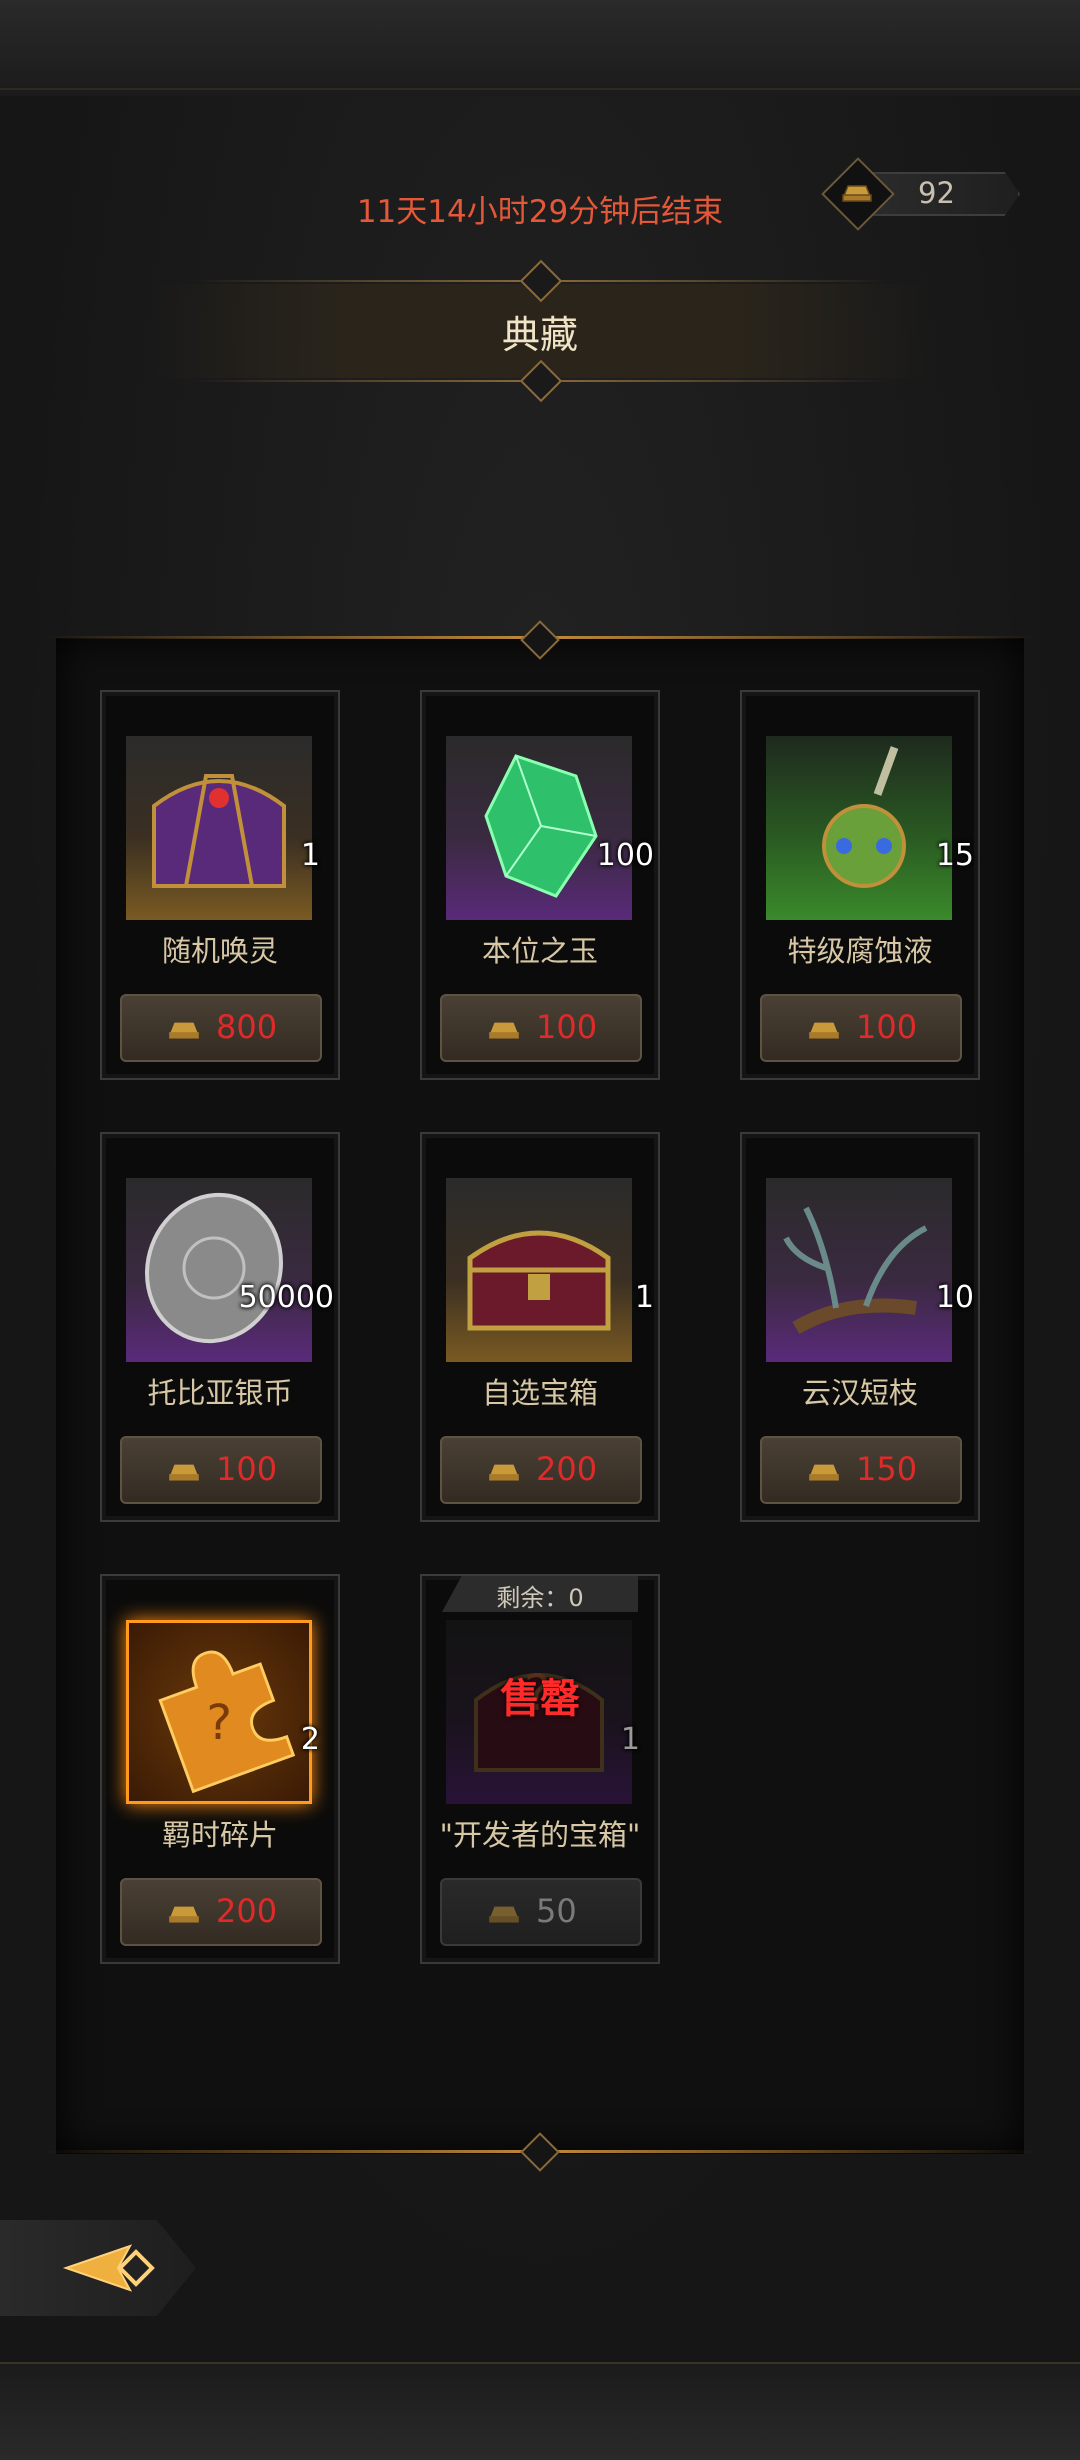 Image resolution: width=1080 pixels, height=2460 pixels. Describe the element at coordinates (219, 831) in the screenshot. I see `purple-chest-icon` at that location.